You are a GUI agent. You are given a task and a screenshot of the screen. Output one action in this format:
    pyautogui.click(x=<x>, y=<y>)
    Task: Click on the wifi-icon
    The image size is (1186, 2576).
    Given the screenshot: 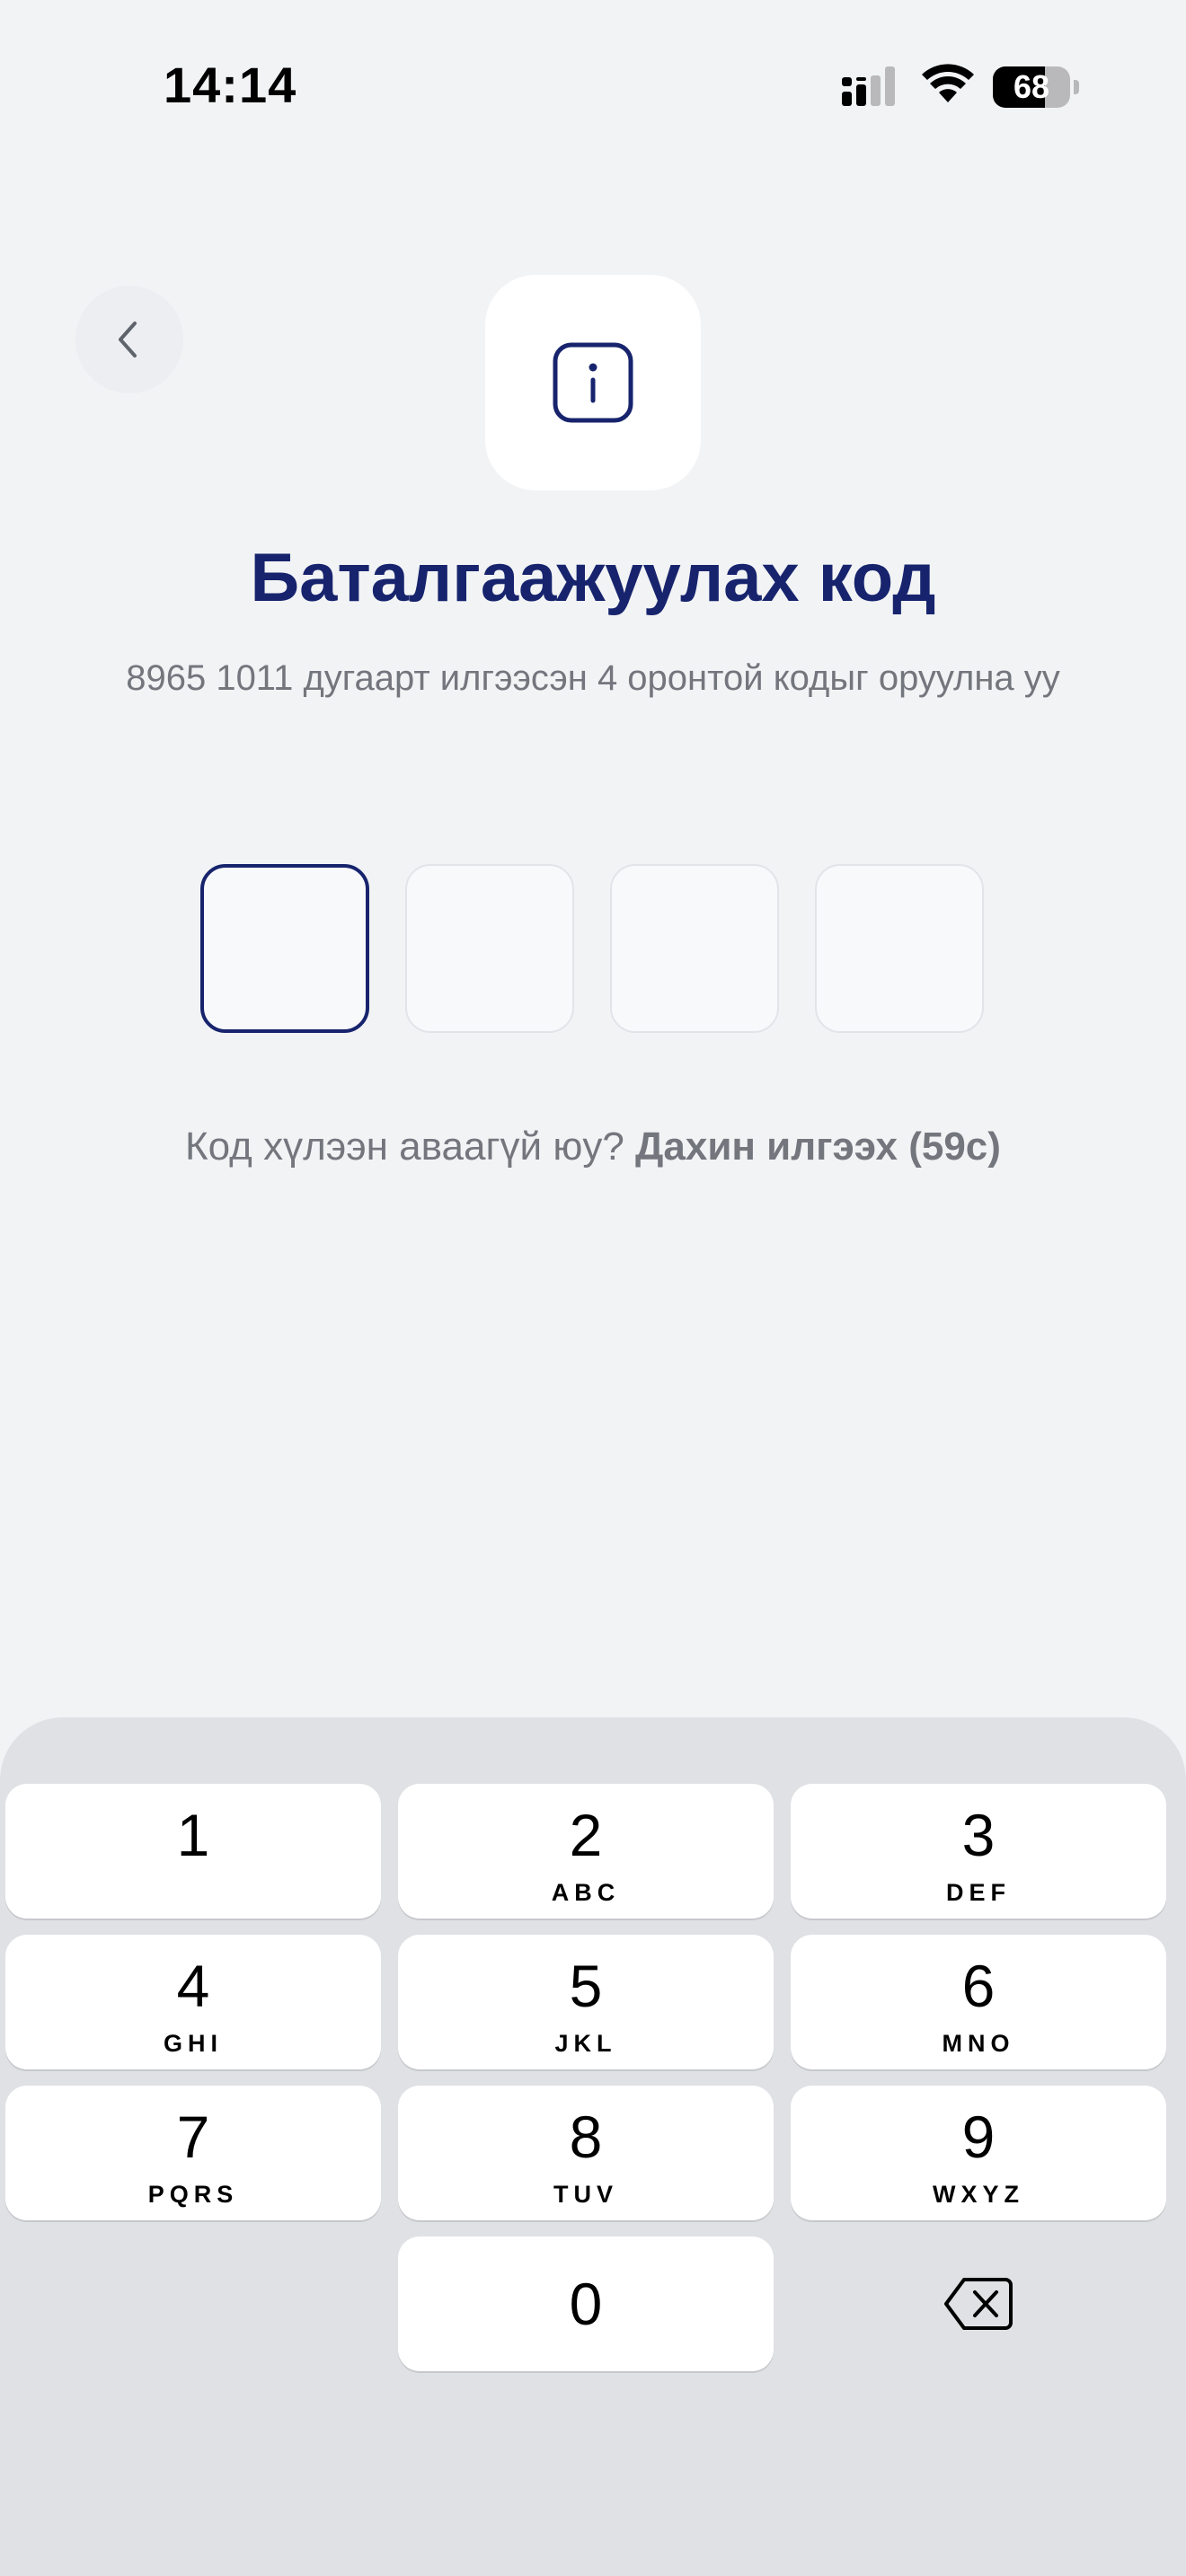 What is the action you would take?
    pyautogui.click(x=948, y=83)
    